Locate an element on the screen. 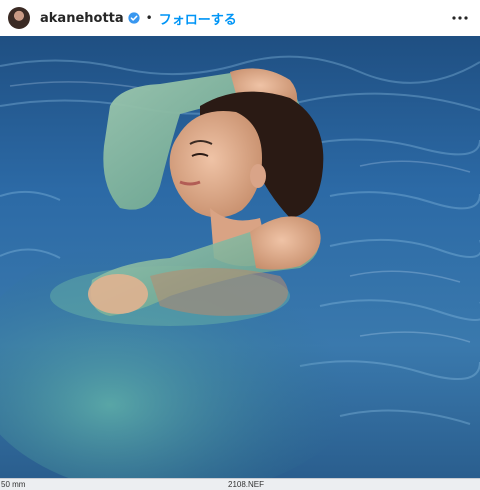 The height and width of the screenshot is (490, 480). shoulder is located at coordinates (118, 294).